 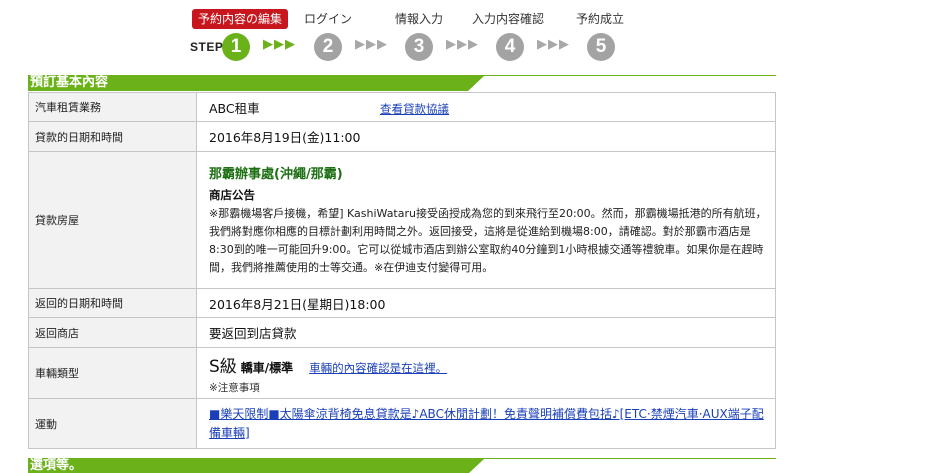 I want to click on pickup-store-name: 那霸辦事處(沖繩/那霸), so click(x=276, y=174).